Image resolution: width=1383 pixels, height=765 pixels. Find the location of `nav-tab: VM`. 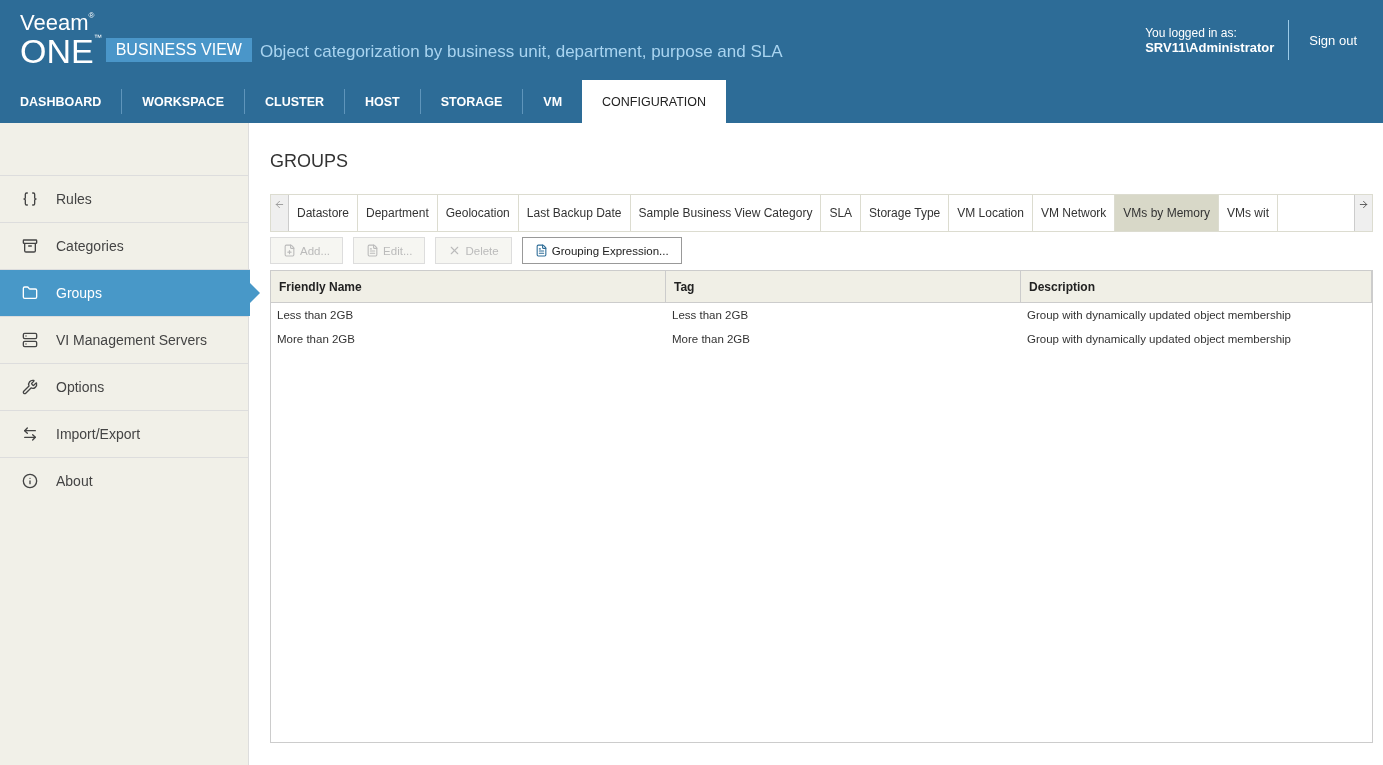

nav-tab: VM is located at coordinates (553, 101).